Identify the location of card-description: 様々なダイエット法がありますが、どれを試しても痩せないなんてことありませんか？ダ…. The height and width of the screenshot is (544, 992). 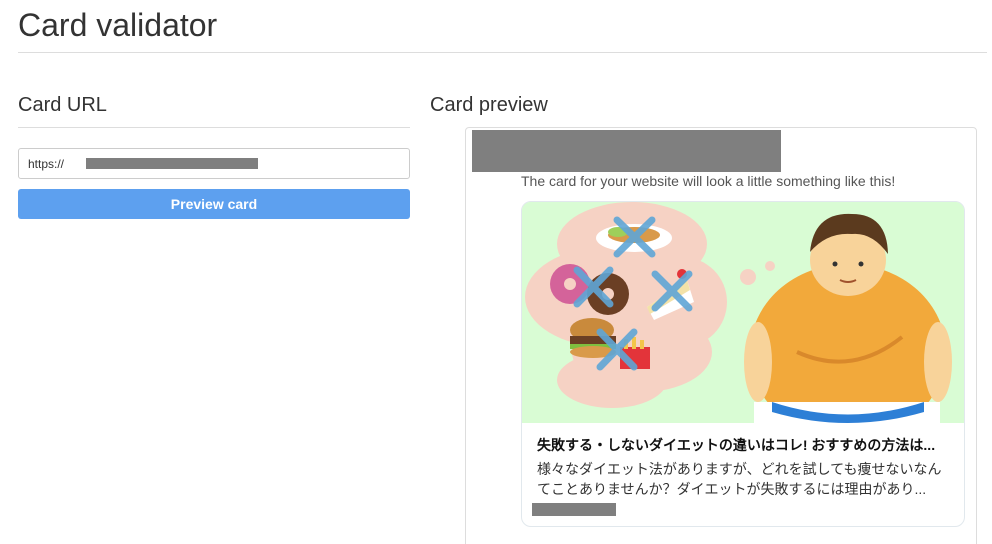
(739, 479).